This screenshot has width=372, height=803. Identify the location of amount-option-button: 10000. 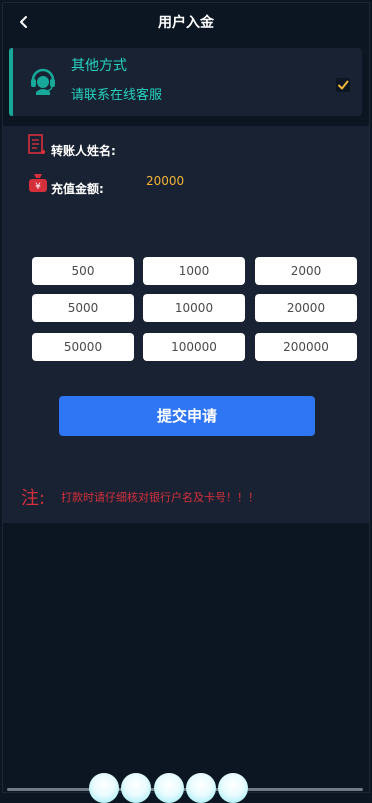
(194, 308).